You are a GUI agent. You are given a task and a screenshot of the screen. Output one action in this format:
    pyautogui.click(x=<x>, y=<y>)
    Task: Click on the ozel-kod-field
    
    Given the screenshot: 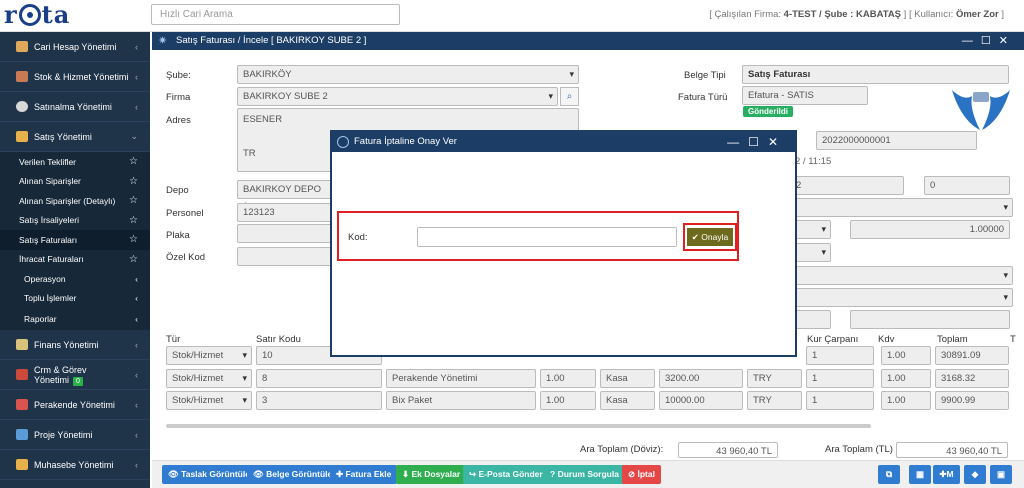 What is the action you would take?
    pyautogui.click(x=285, y=256)
    